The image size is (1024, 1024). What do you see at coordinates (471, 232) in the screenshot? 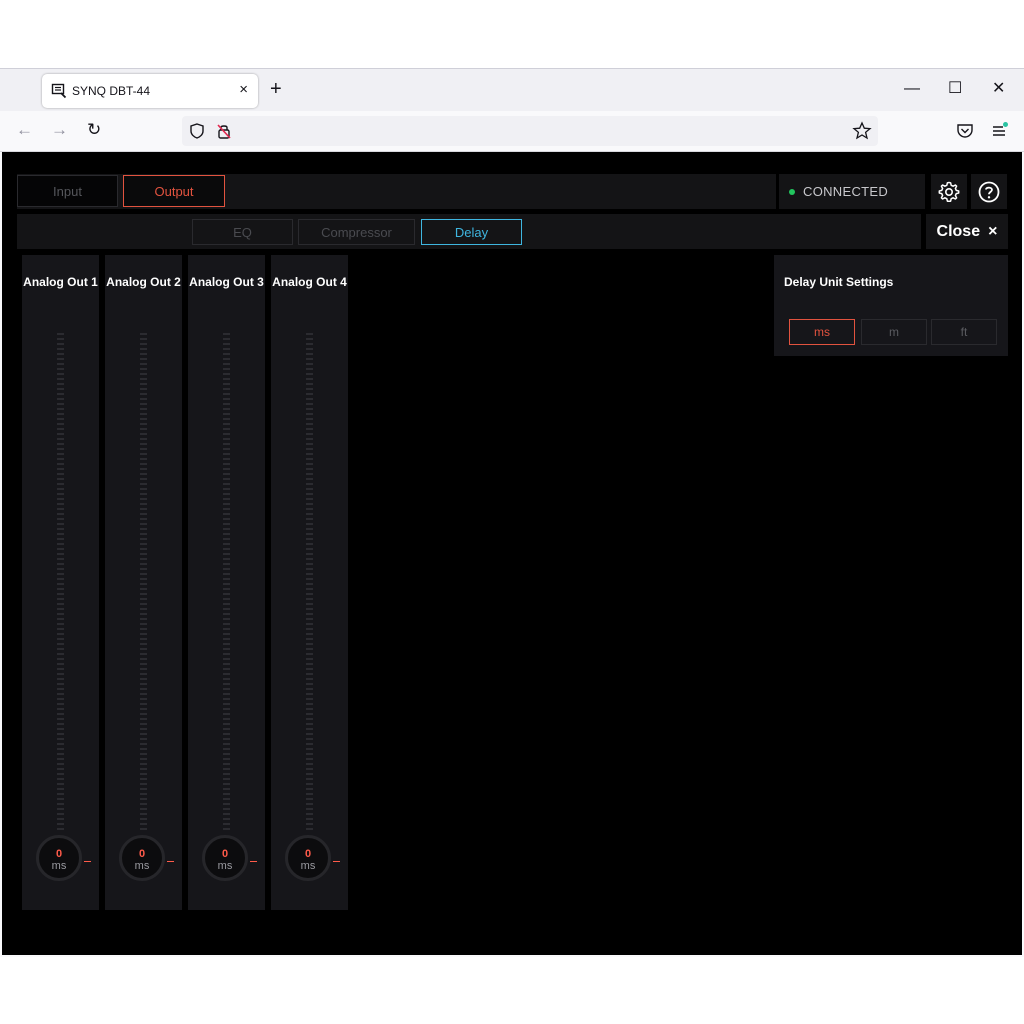
I see `tab-delay: Delay` at bounding box center [471, 232].